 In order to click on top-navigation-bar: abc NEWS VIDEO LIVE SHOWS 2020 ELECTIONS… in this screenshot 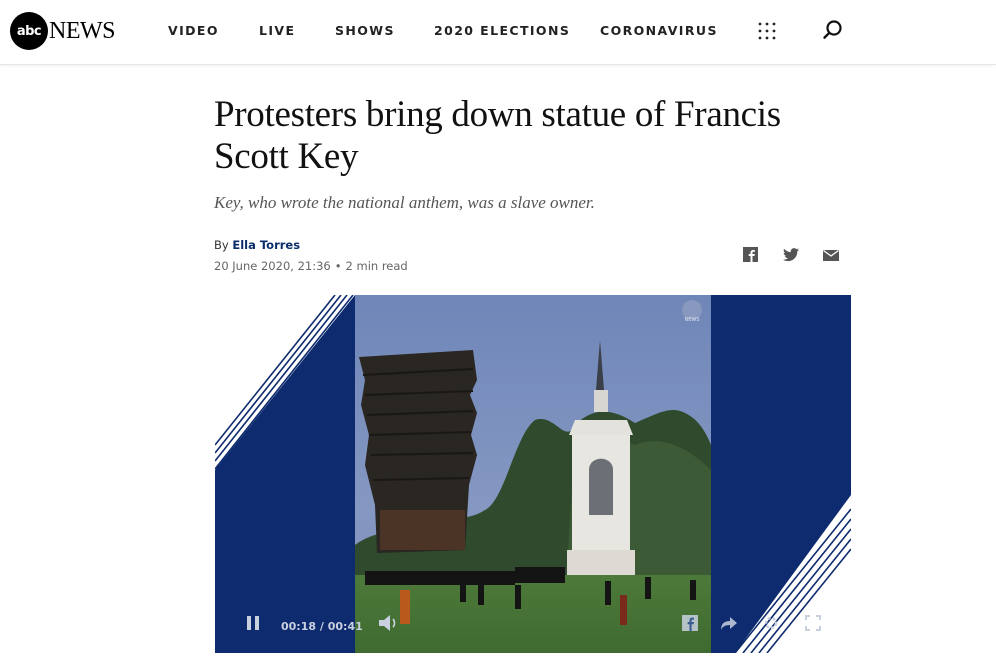, I will do `click(498, 32)`.